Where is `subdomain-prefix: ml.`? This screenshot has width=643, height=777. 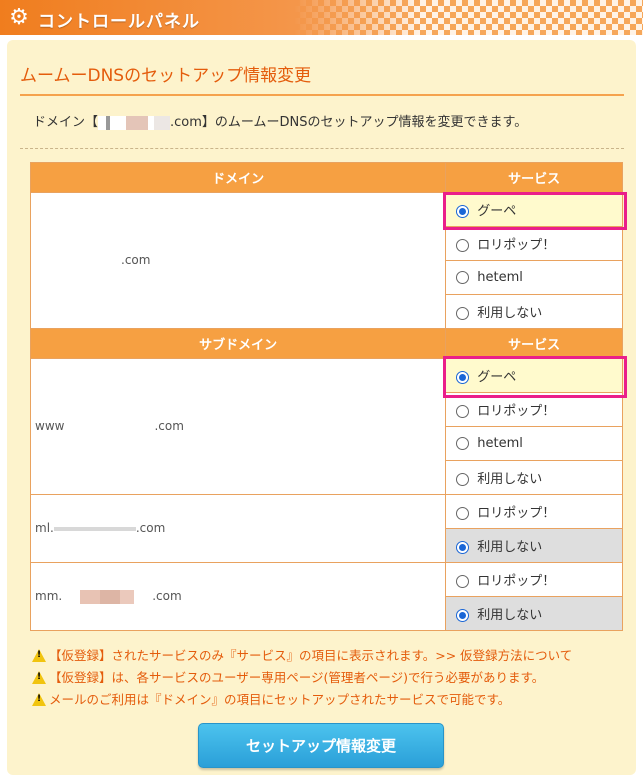
subdomain-prefix: ml. is located at coordinates (44, 528).